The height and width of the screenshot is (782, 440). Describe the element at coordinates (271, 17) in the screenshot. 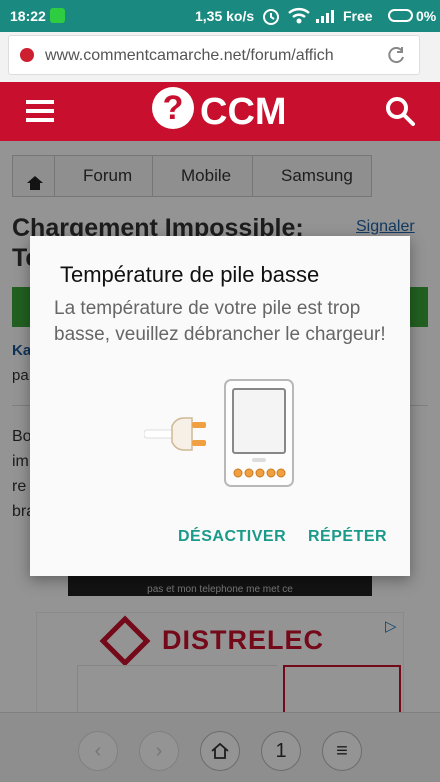

I see `alarm-icon` at that location.